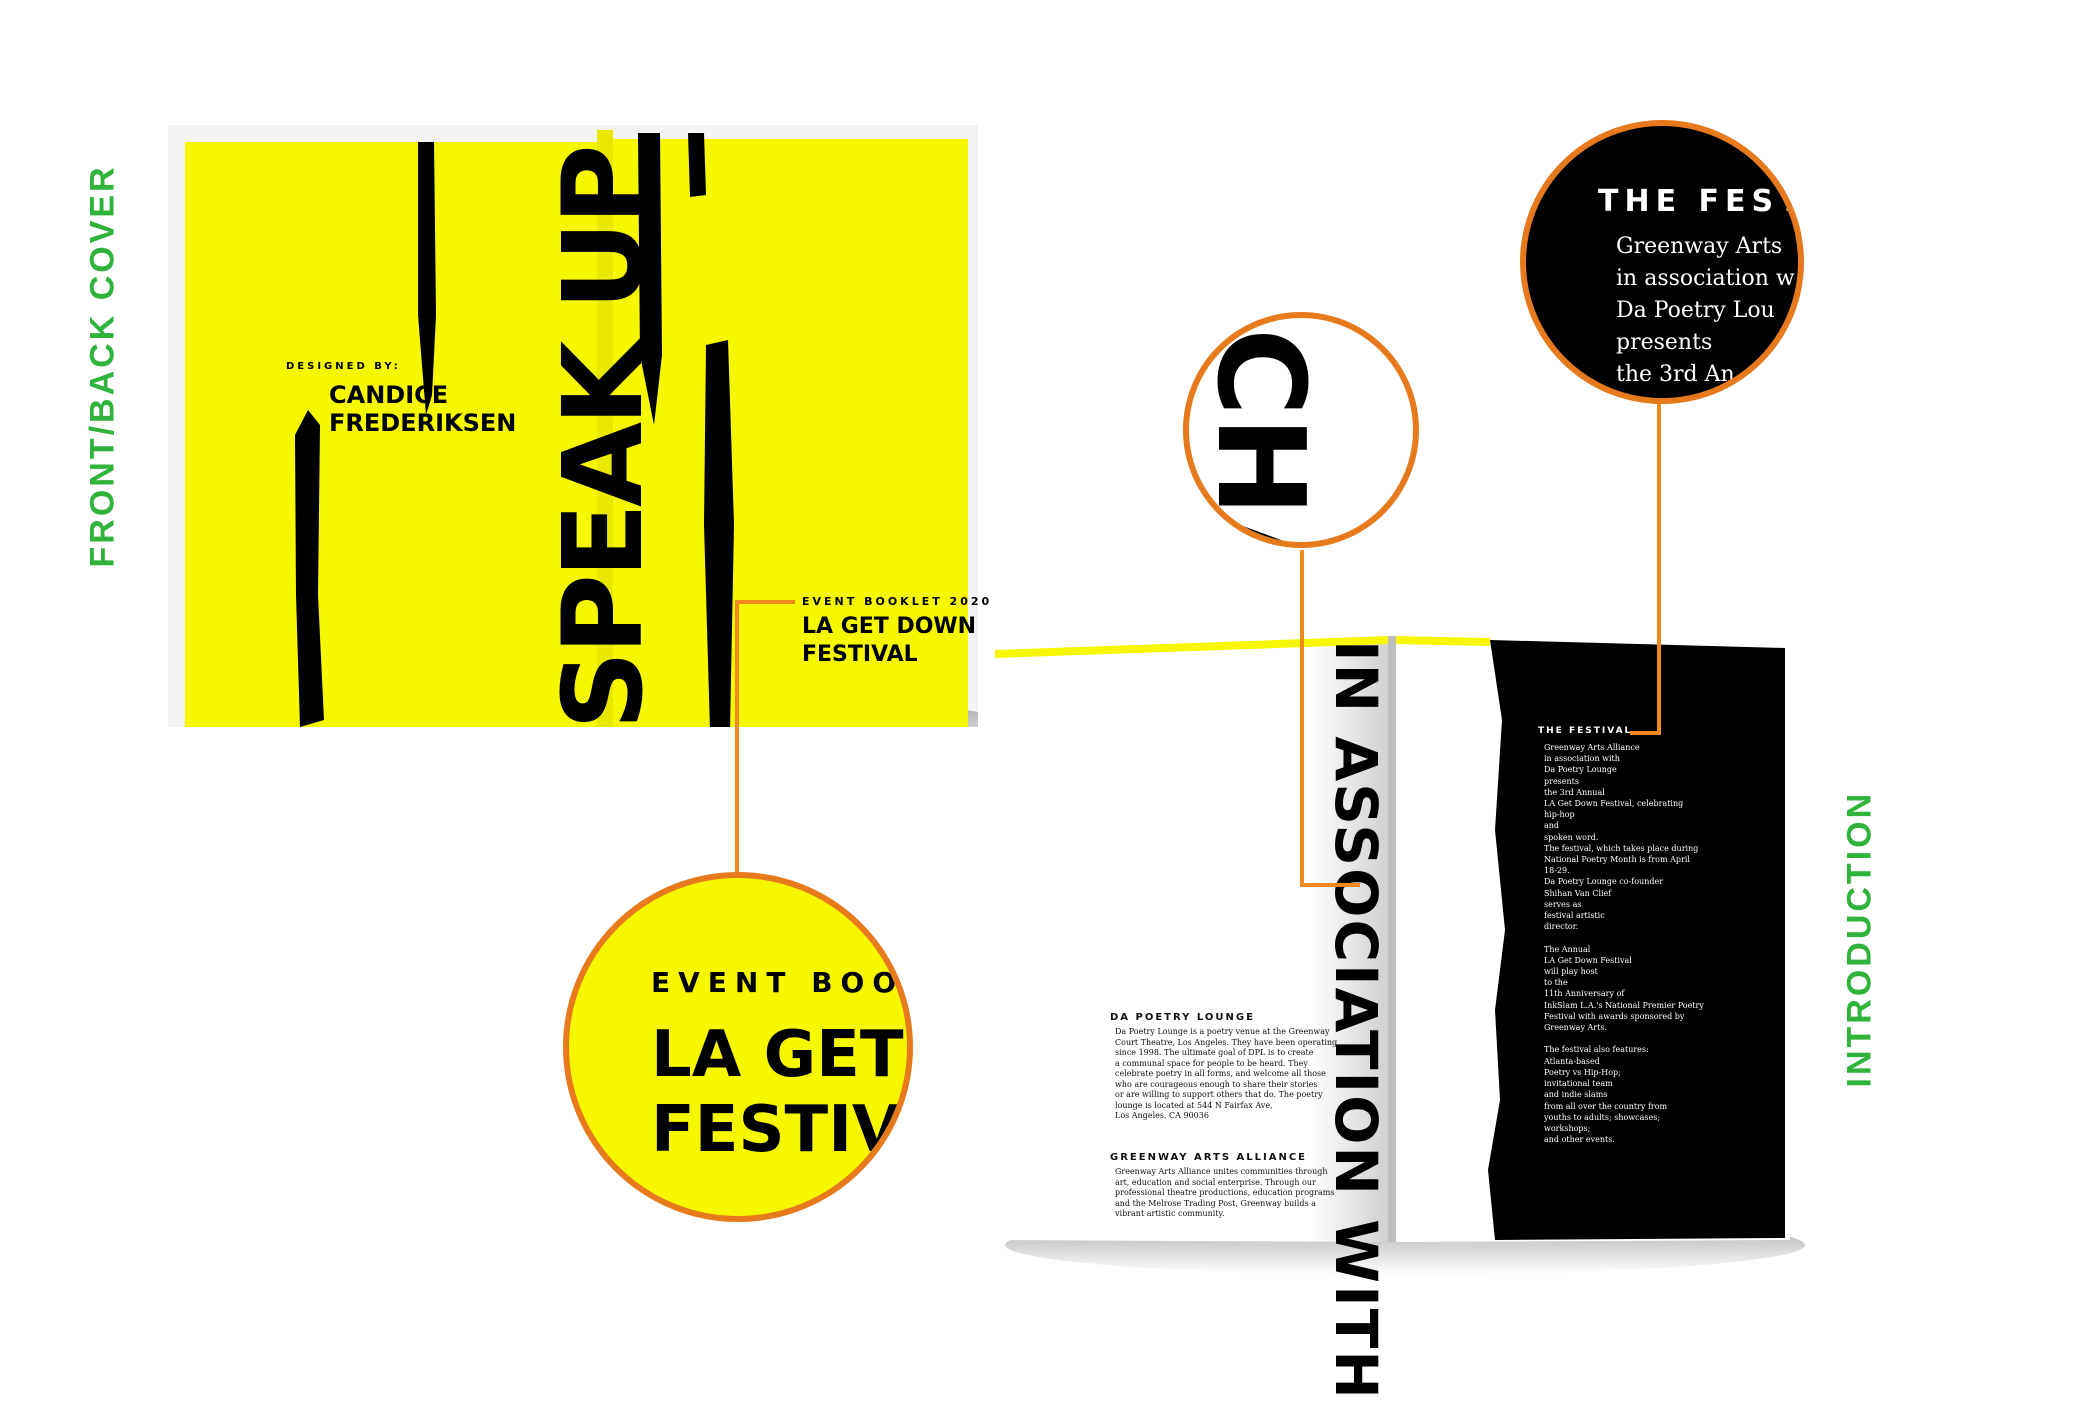 Image resolution: width=2076 pixels, height=1401 pixels. What do you see at coordinates (1356, 1020) in the screenshot?
I see `booklet-vertical-text: IN ASSOCIATION WITH` at bounding box center [1356, 1020].